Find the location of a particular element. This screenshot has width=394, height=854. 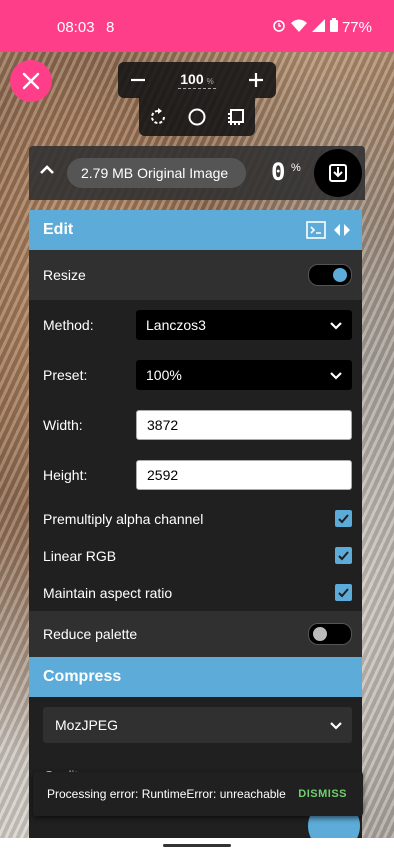

premultiply-checkbox is located at coordinates (343, 518).